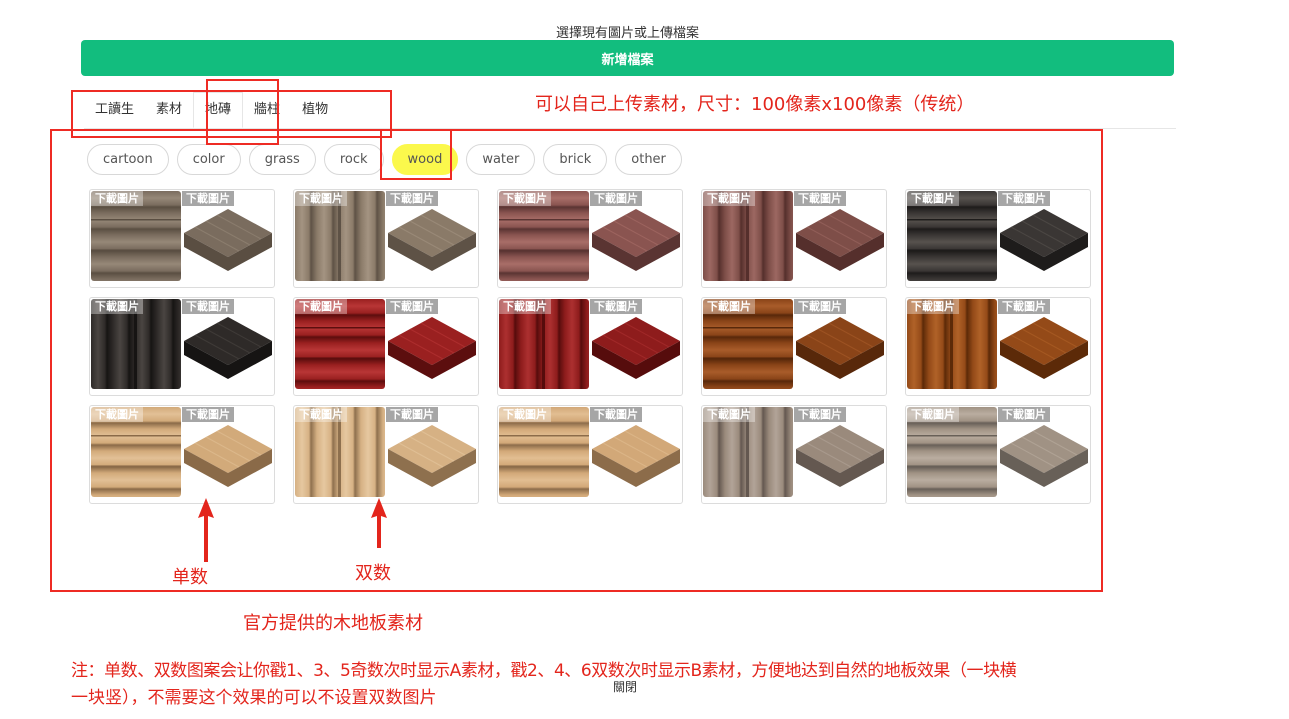 This screenshot has width=1289, height=719. I want to click on odd-label: 单数, so click(190, 577).